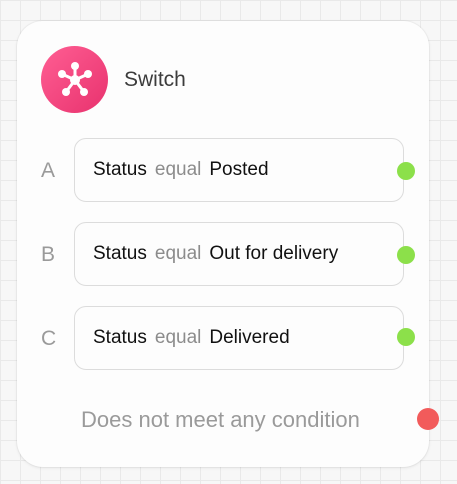 This screenshot has width=457, height=484. I want to click on output-port-default, so click(428, 419).